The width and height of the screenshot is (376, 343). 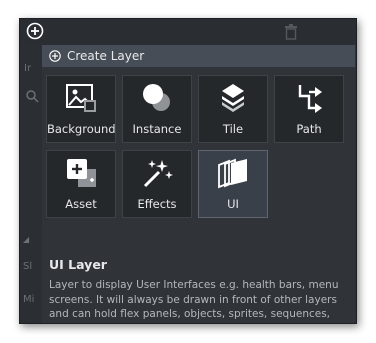 I want to click on plus-circle-icon, so click(x=55, y=56).